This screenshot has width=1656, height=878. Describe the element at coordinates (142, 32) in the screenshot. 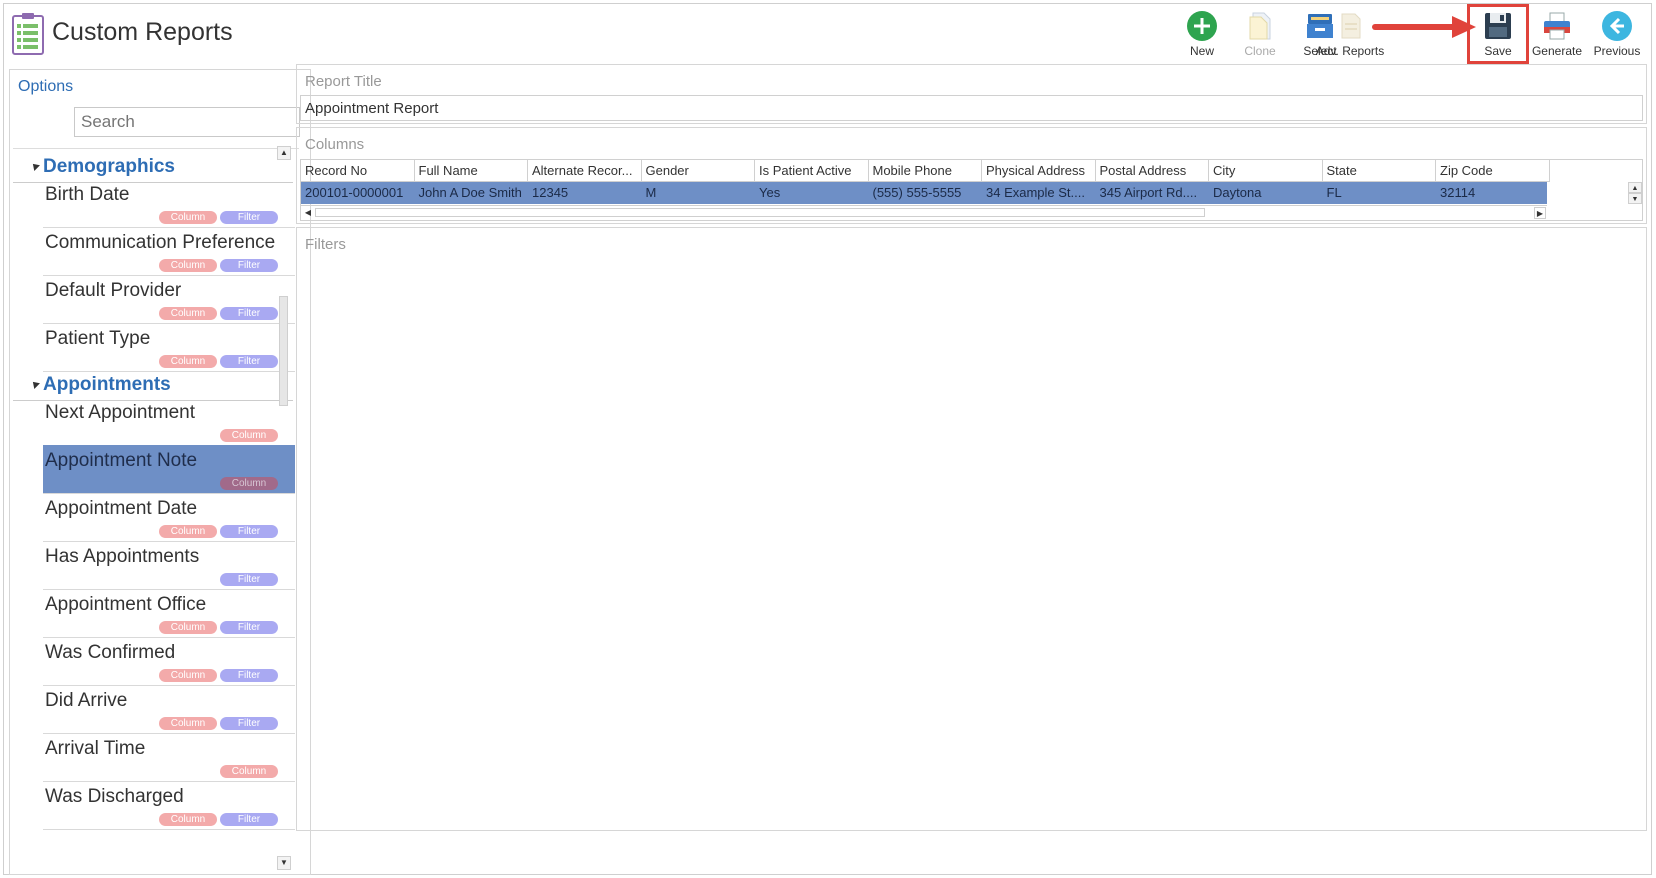

I see `page-title: Custom Reports` at that location.